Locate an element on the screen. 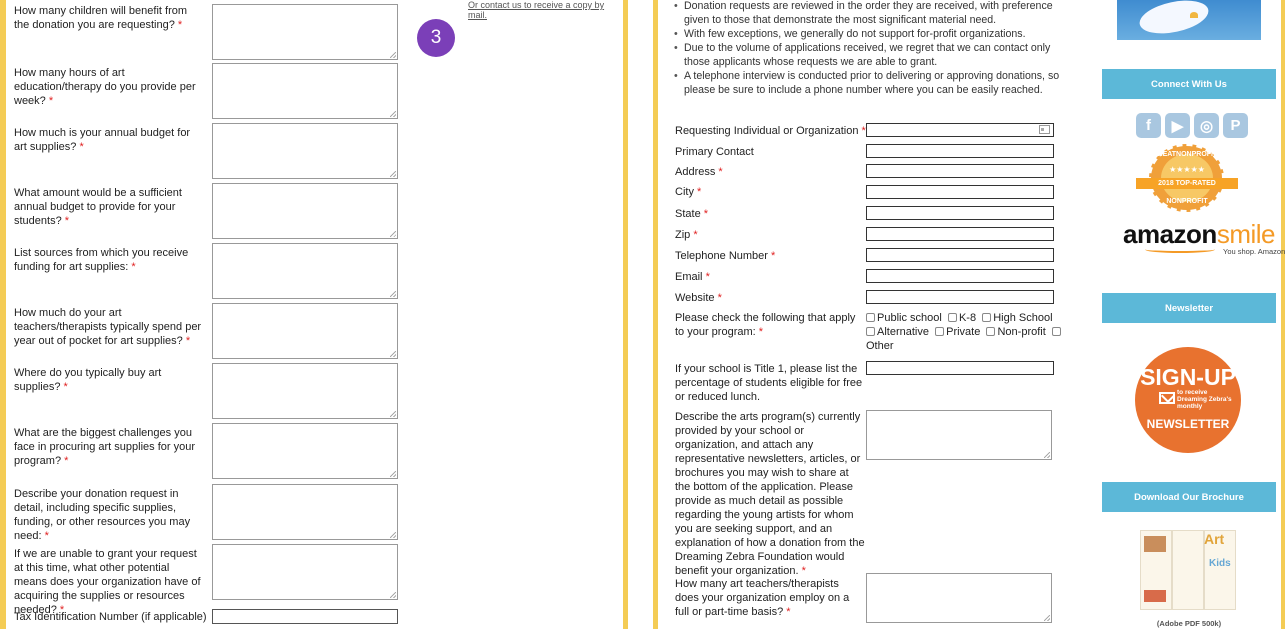 This screenshot has height=629, width=1285. email-input is located at coordinates (960, 276).